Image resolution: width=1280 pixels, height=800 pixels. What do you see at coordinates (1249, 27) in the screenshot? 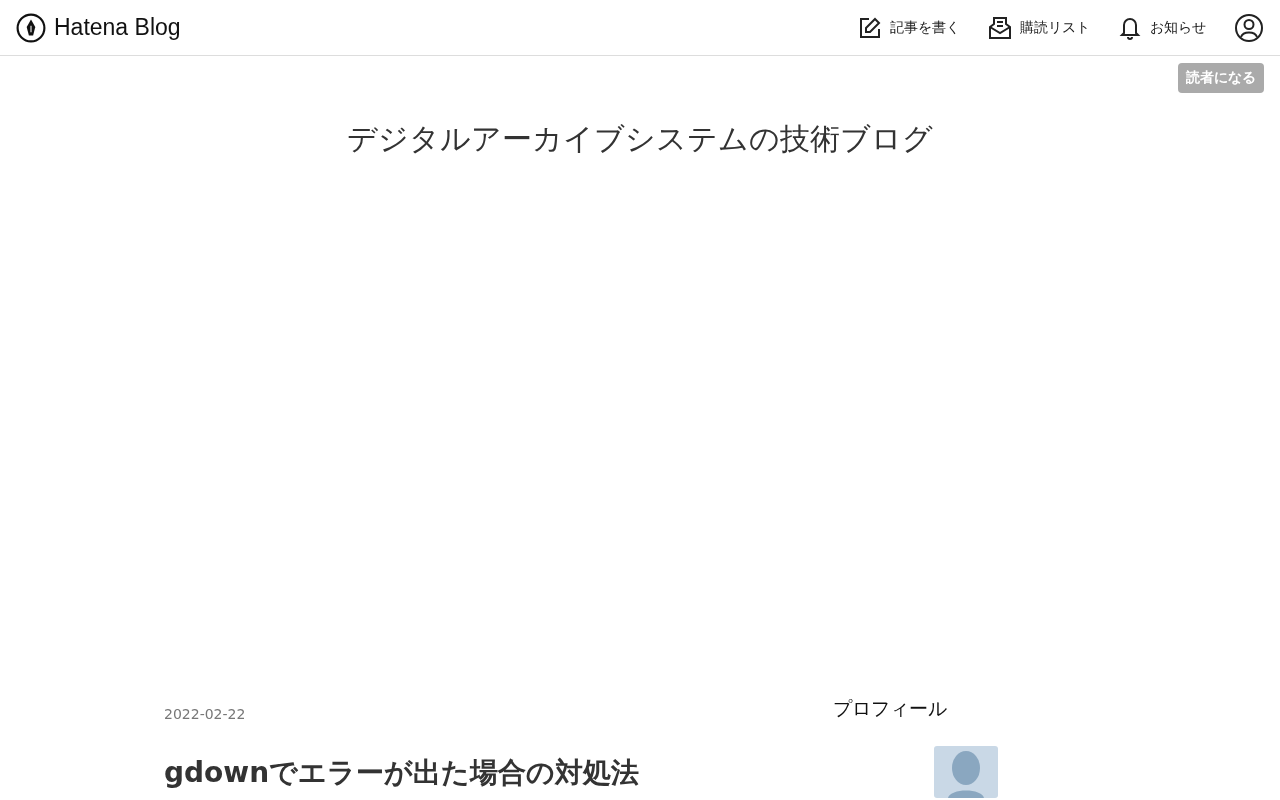
I see `account-icon` at bounding box center [1249, 27].